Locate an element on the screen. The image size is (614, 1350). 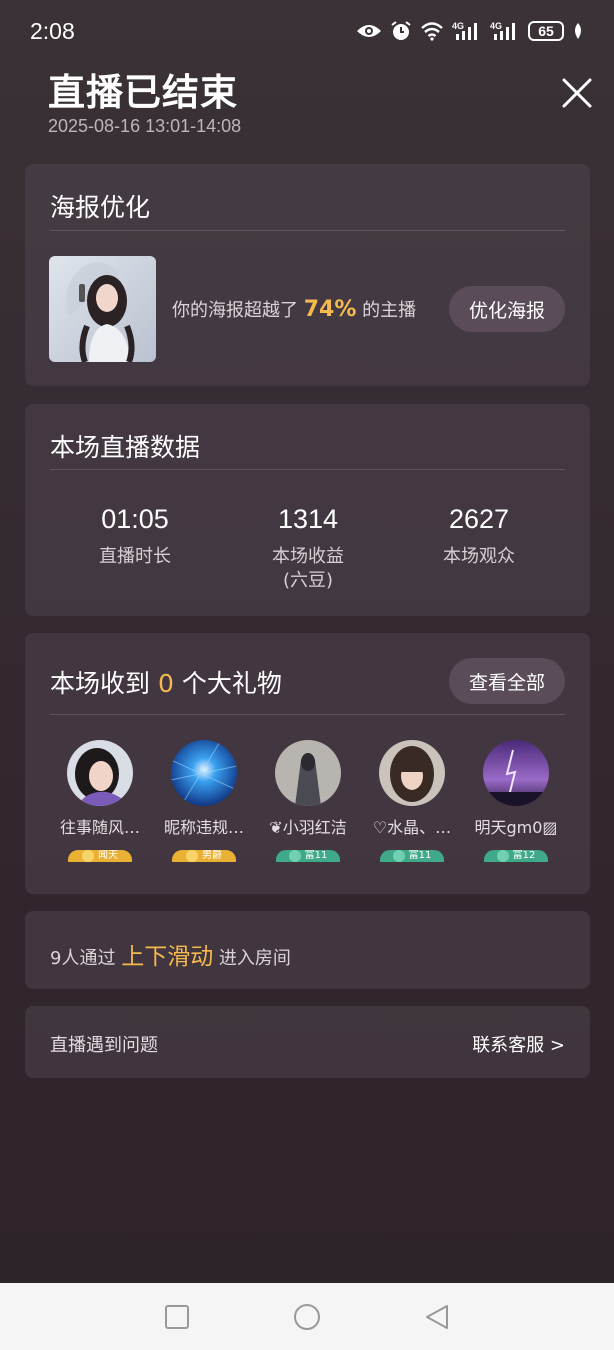
eye-icon is located at coordinates (369, 31).